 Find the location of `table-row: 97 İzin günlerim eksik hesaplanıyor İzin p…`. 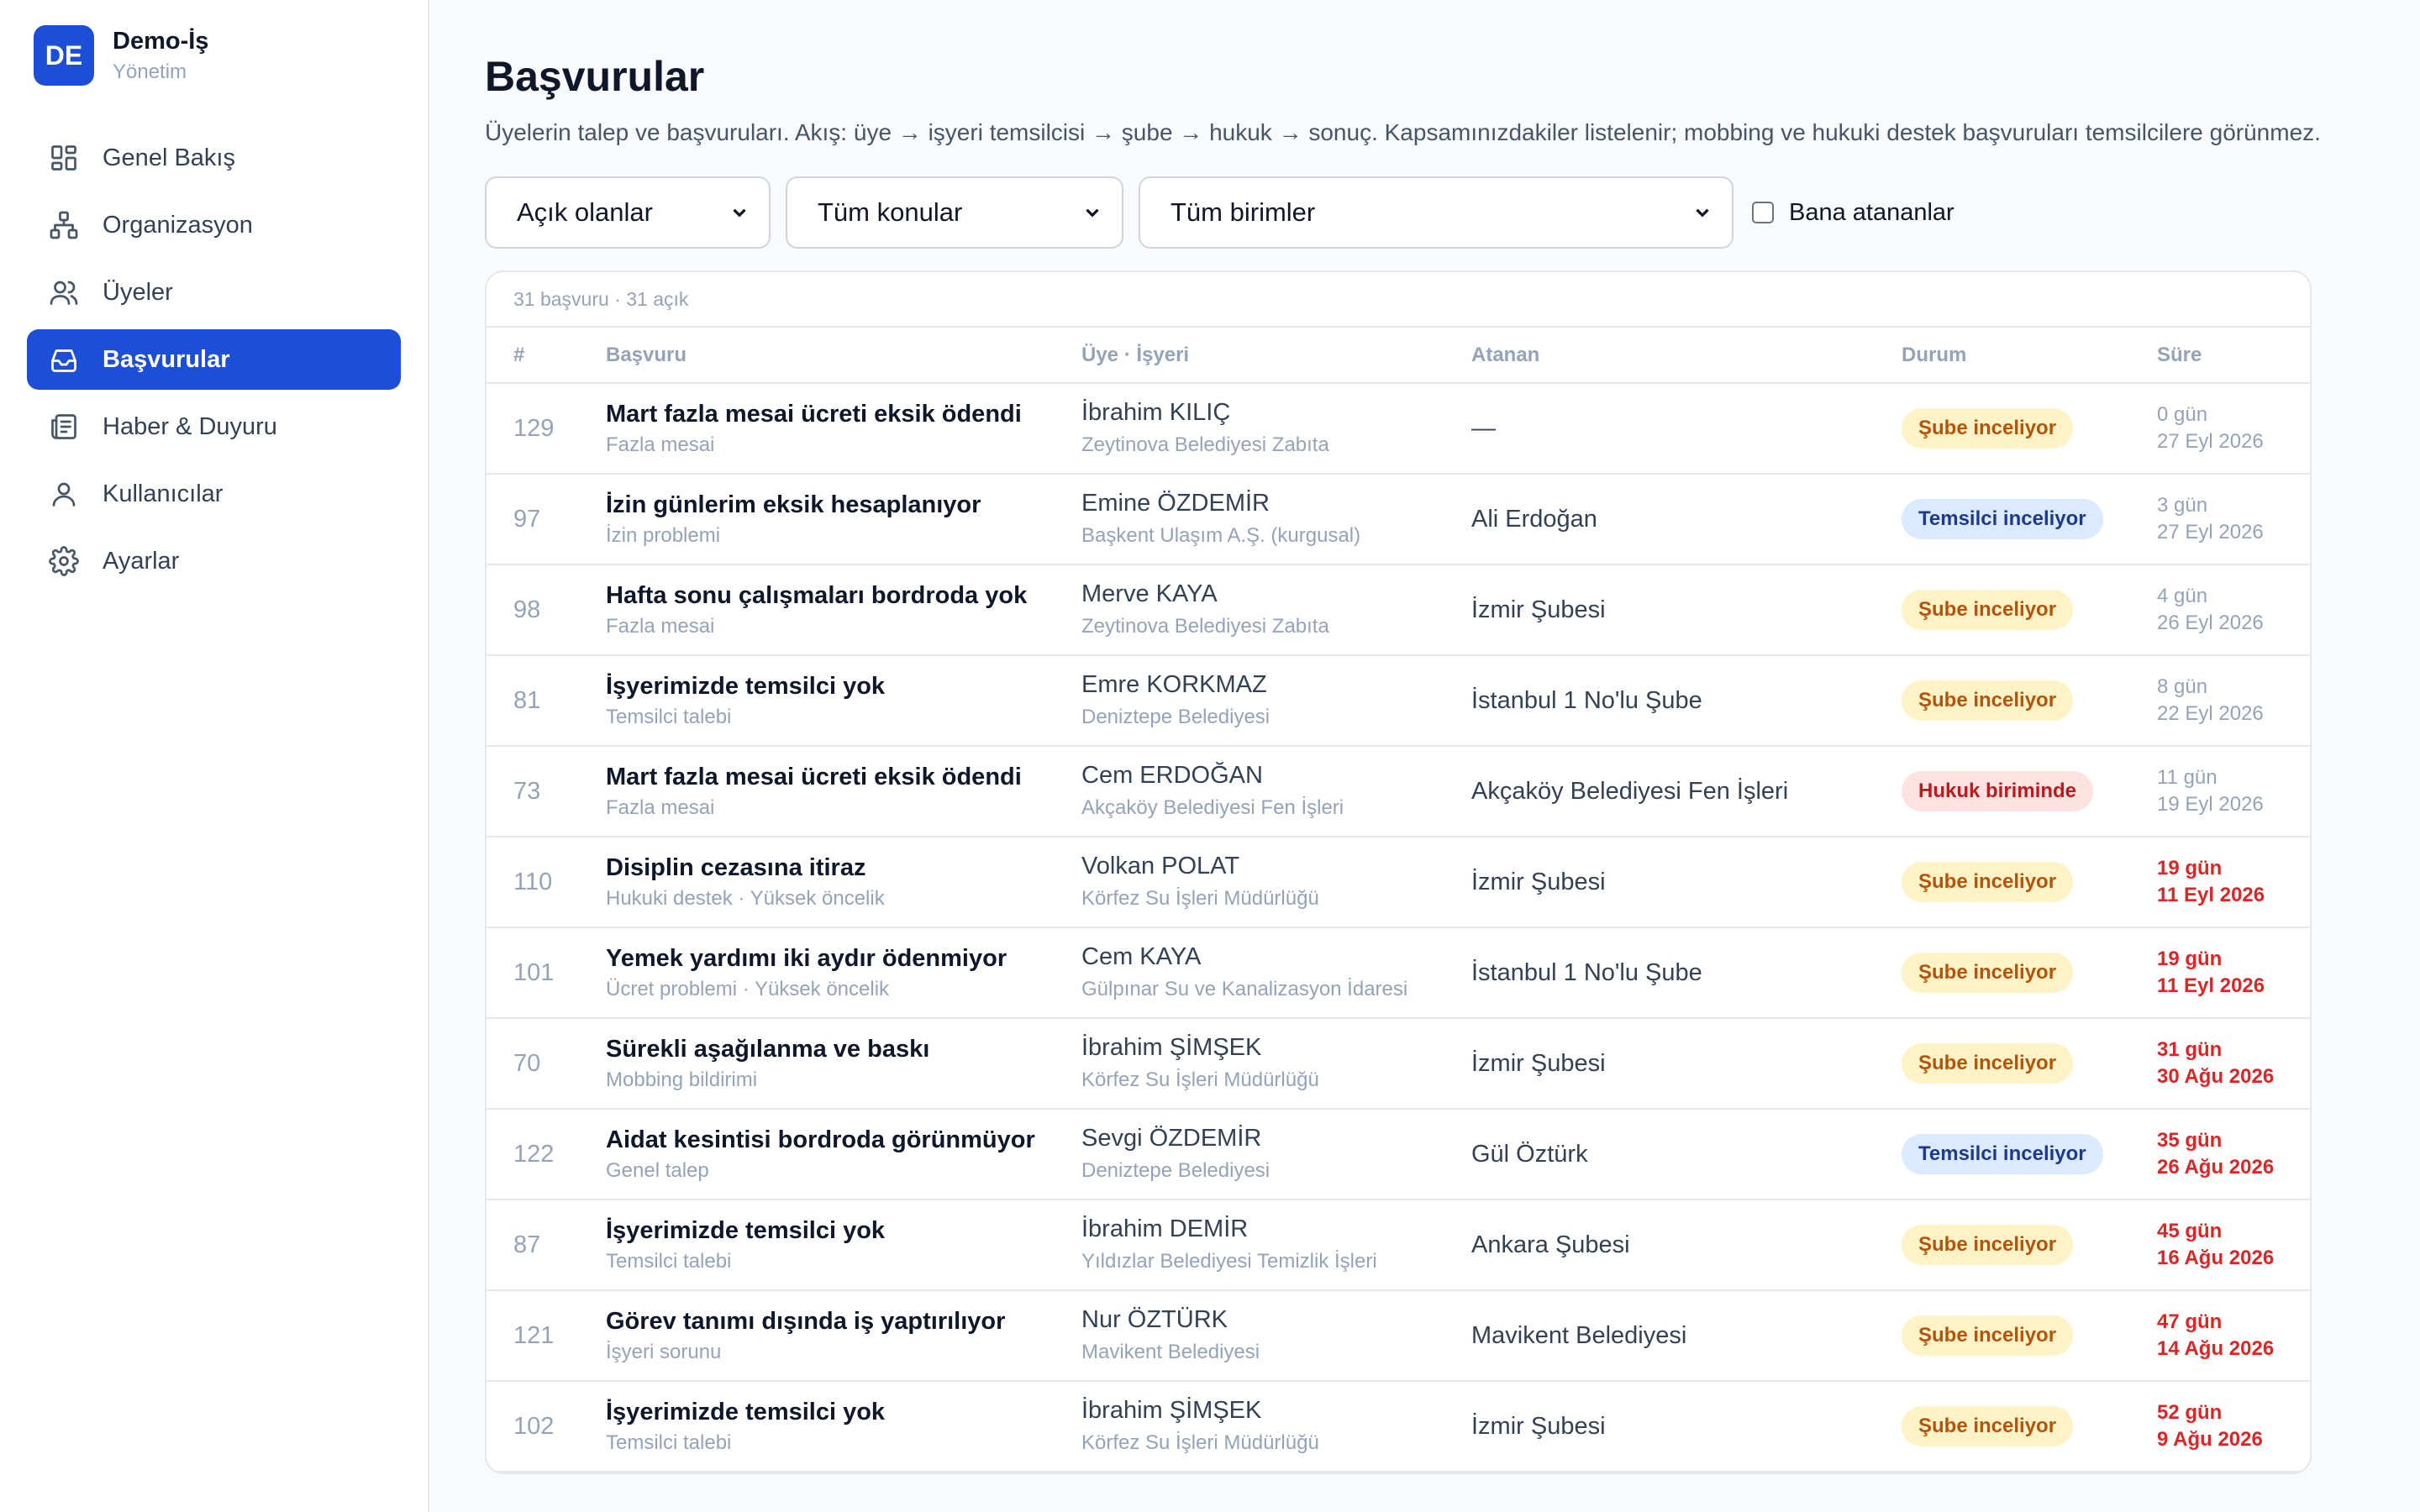

table-row: 97 İzin günlerim eksik hesaplanıyor İzin p… is located at coordinates (1398, 519).